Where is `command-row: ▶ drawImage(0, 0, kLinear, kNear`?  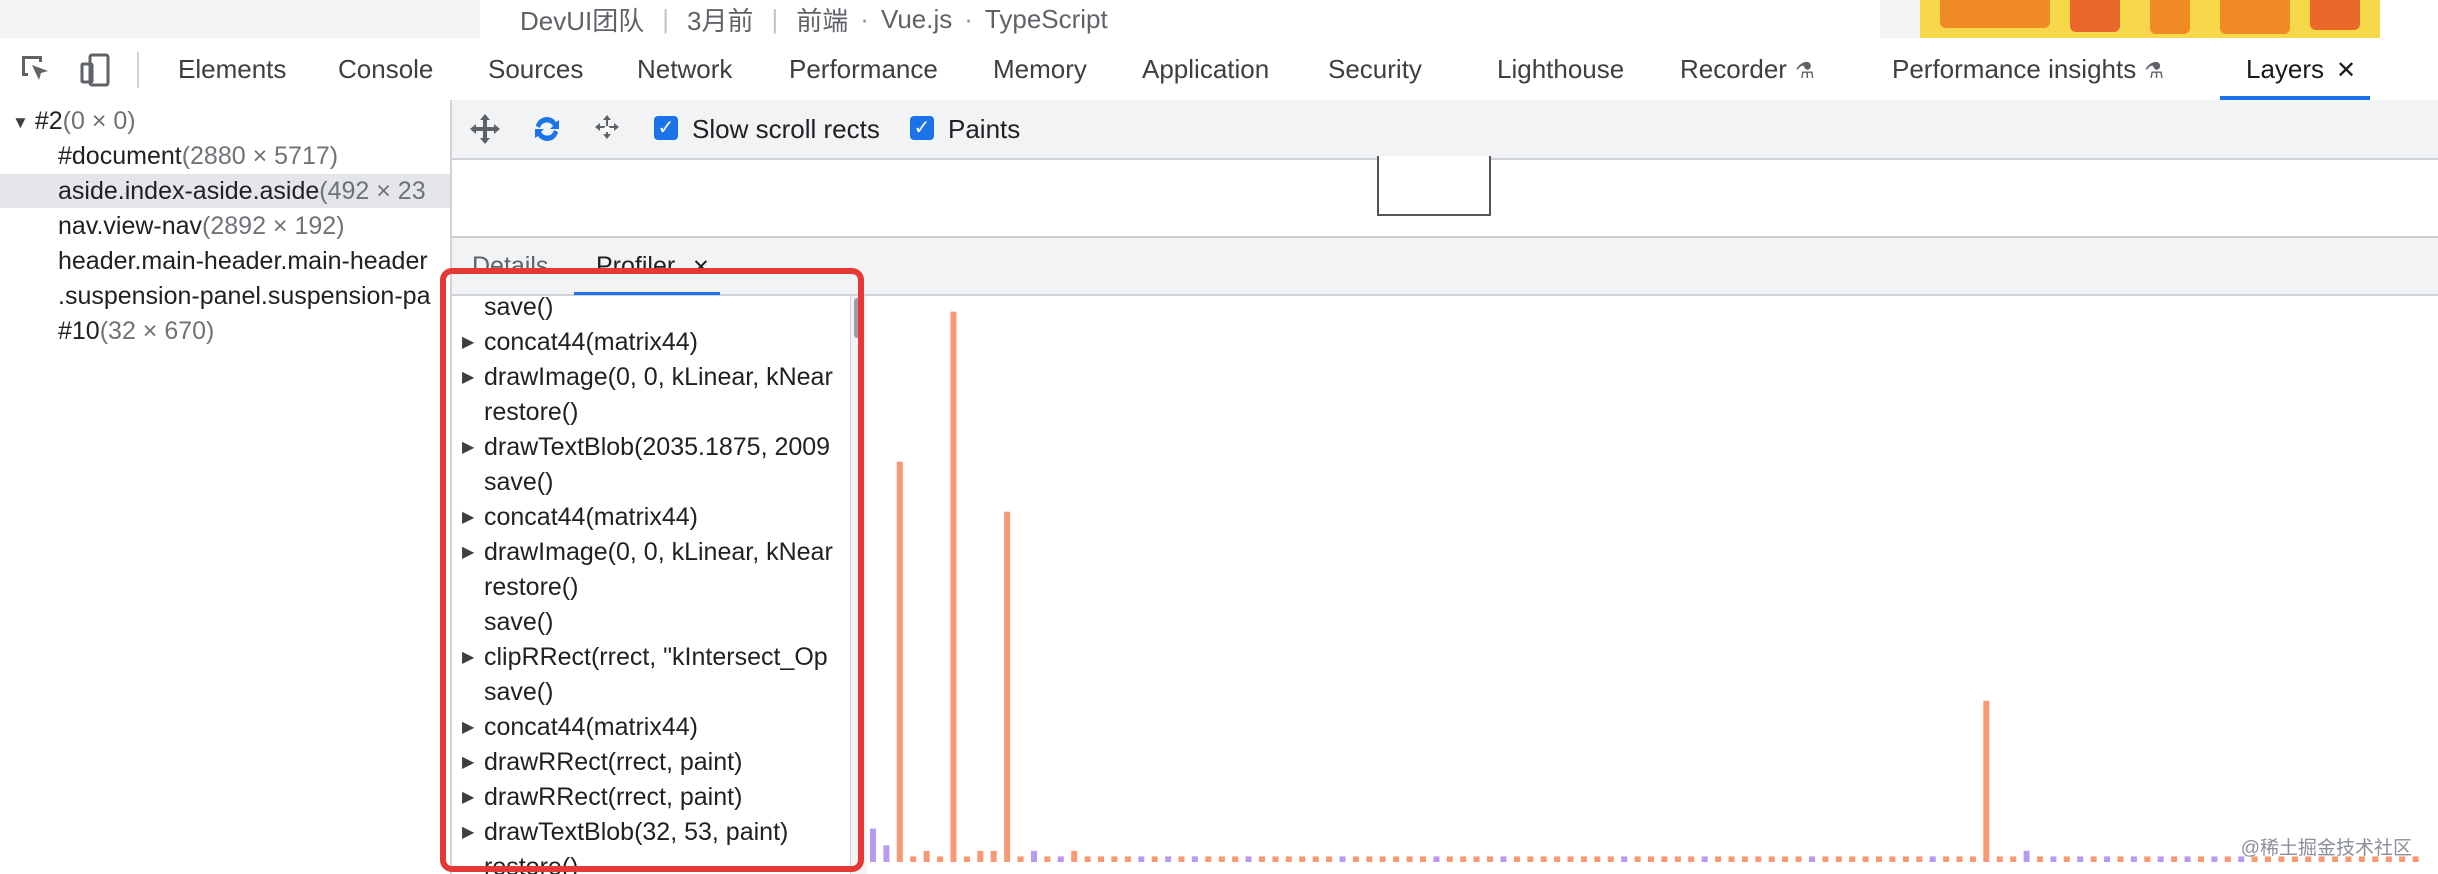 command-row: ▶ drawImage(0, 0, kLinear, kNear is located at coordinates (650, 552).